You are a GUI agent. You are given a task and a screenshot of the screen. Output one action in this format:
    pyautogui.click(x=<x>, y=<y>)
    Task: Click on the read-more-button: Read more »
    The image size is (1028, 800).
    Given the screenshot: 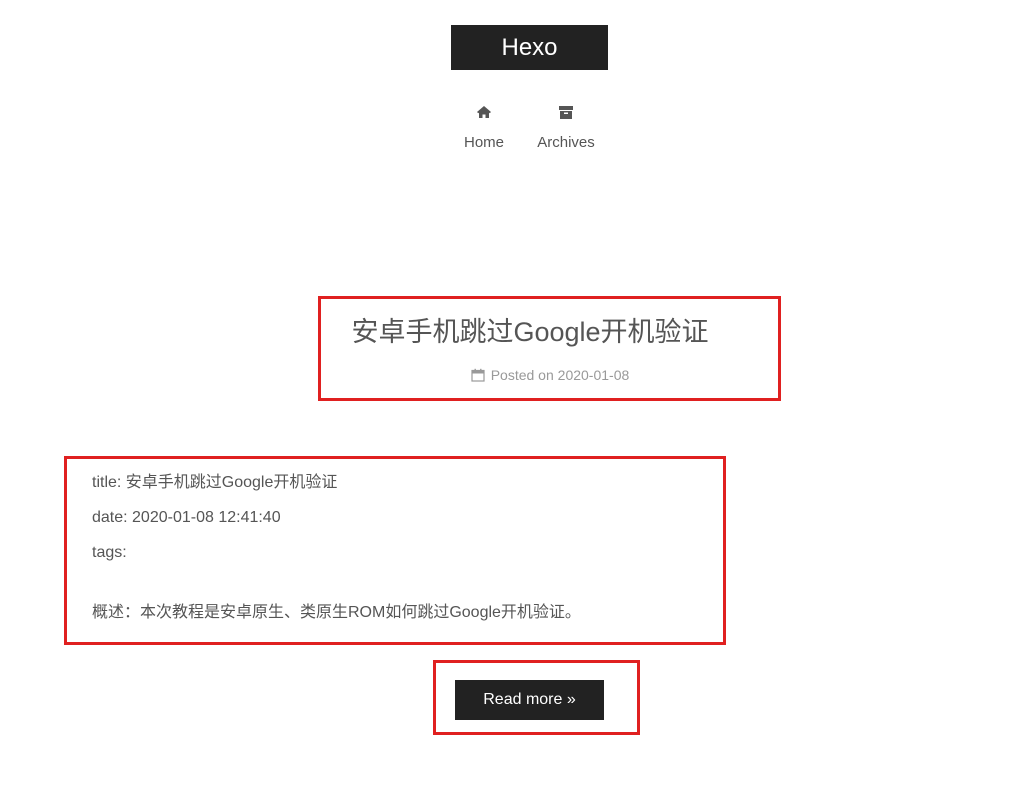 What is the action you would take?
    pyautogui.click(x=529, y=700)
    